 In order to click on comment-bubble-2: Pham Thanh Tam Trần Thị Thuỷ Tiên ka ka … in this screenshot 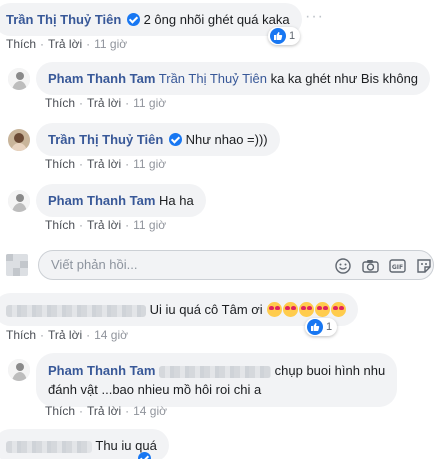, I will do `click(233, 78)`.